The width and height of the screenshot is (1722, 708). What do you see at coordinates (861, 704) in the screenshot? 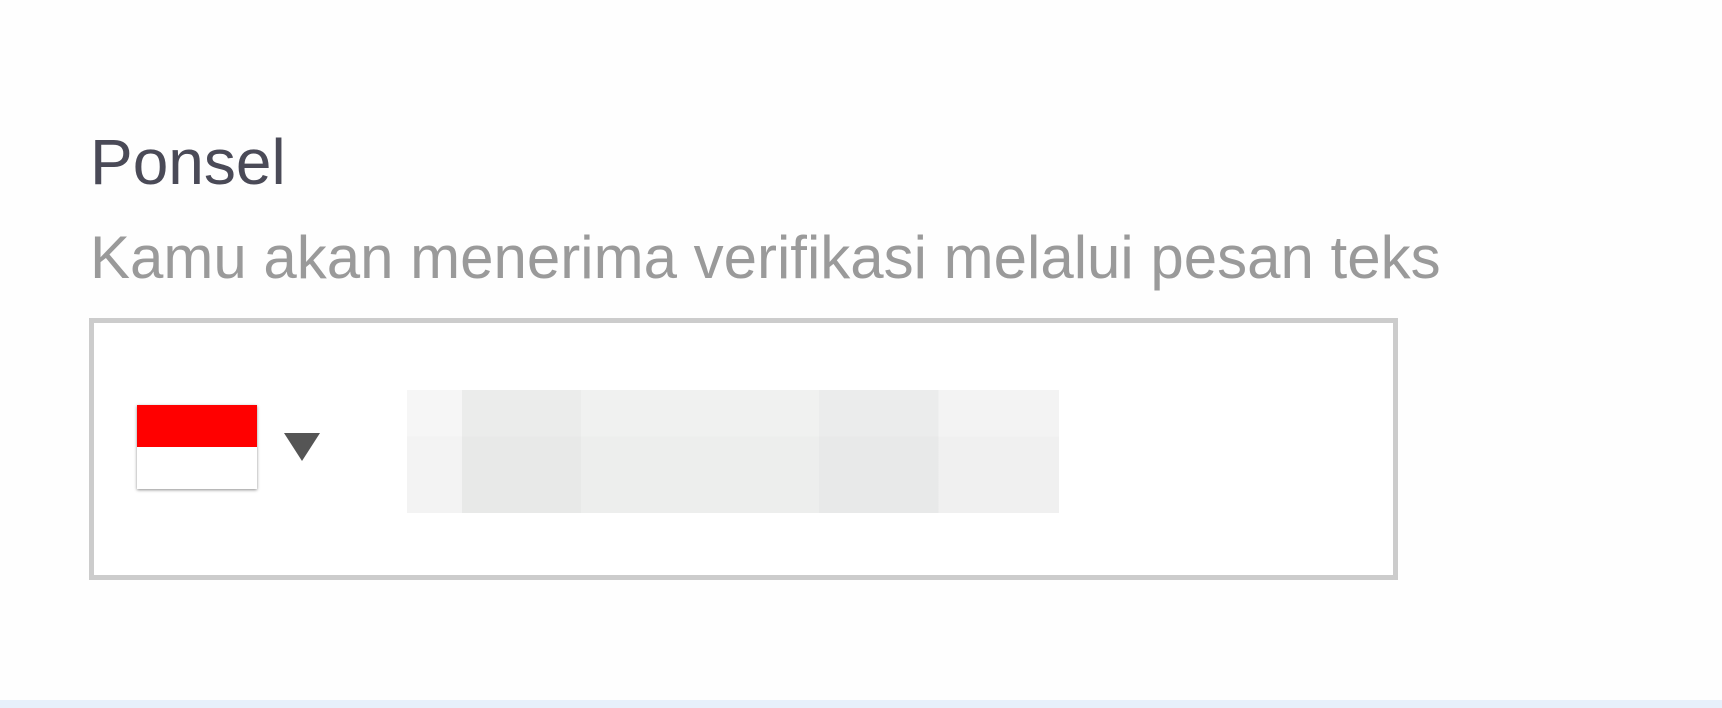
I see `section-divider` at bounding box center [861, 704].